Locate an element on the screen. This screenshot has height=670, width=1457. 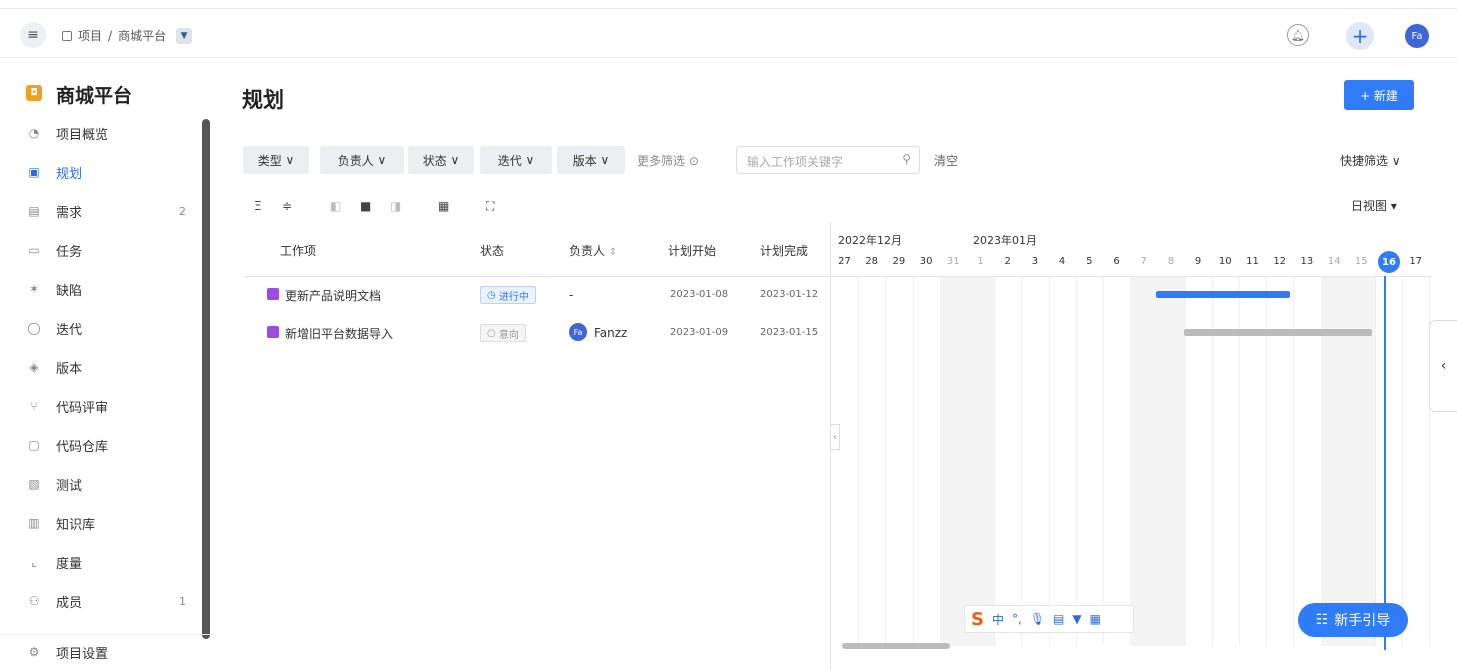
project-name: 商城平台 is located at coordinates (94, 96).